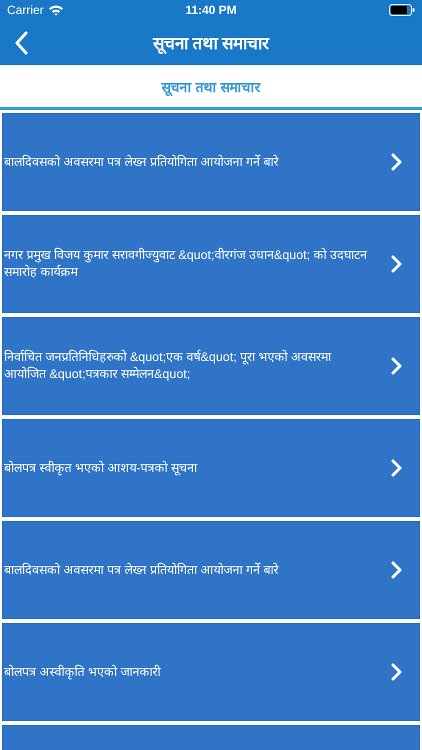 The height and width of the screenshot is (750, 422). I want to click on wifi-icon, so click(56, 10).